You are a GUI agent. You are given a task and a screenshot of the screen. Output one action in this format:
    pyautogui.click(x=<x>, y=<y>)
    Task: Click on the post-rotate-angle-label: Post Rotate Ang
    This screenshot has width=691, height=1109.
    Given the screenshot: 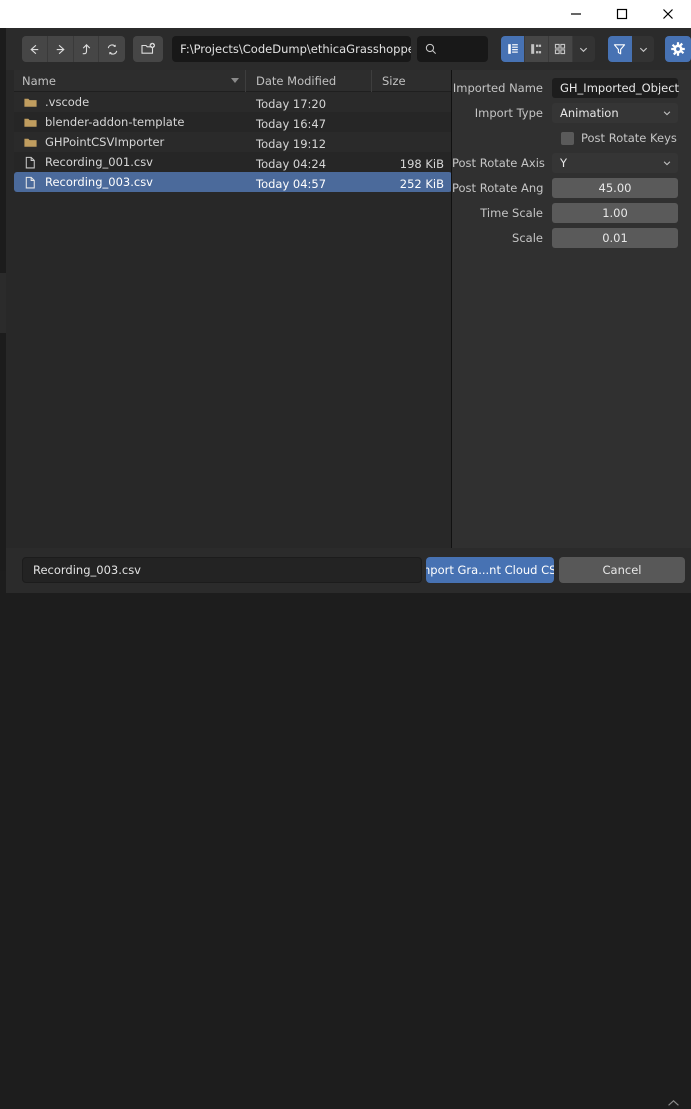 What is the action you would take?
    pyautogui.click(x=498, y=188)
    